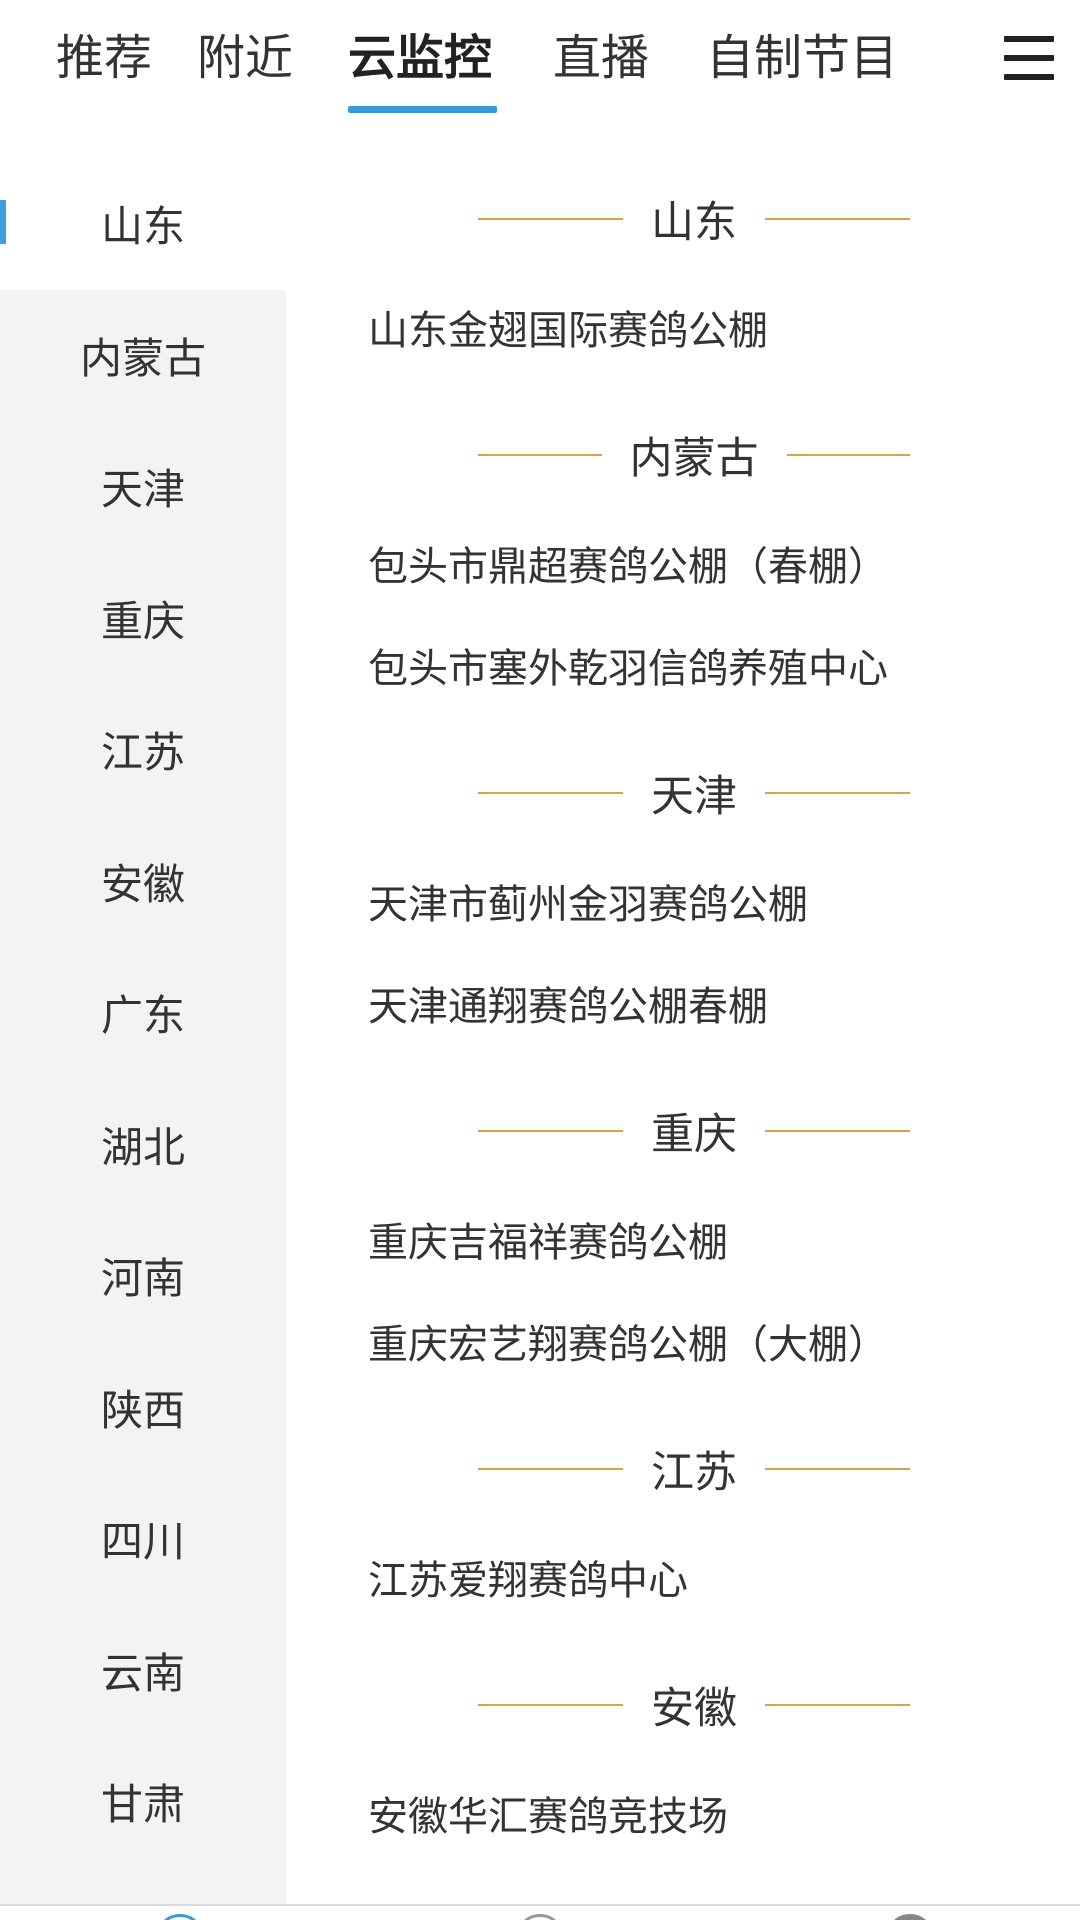 The image size is (1080, 1920). I want to click on sidebar-item-label: 陕西, so click(142, 1410).